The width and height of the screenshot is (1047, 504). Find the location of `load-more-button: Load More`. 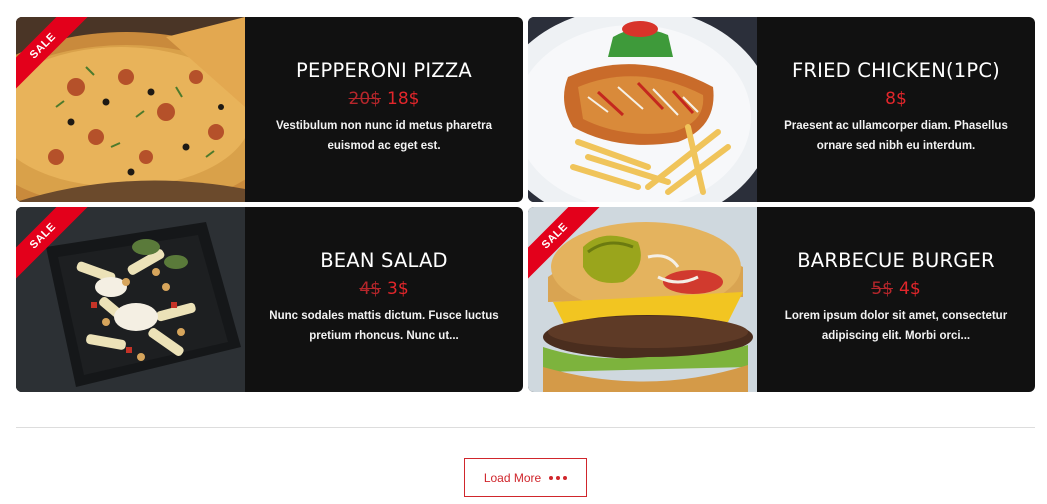

load-more-button: Load More is located at coordinates (525, 477).